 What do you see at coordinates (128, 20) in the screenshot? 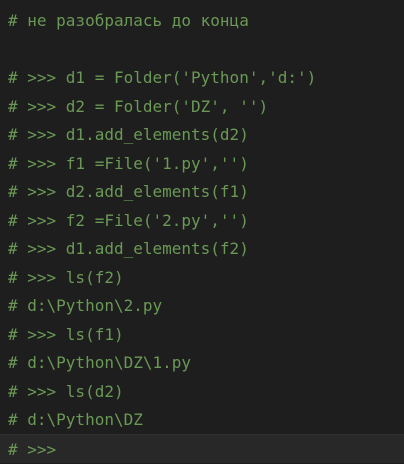
I see `code-line-comment-title: # не разобралась до конца` at bounding box center [128, 20].